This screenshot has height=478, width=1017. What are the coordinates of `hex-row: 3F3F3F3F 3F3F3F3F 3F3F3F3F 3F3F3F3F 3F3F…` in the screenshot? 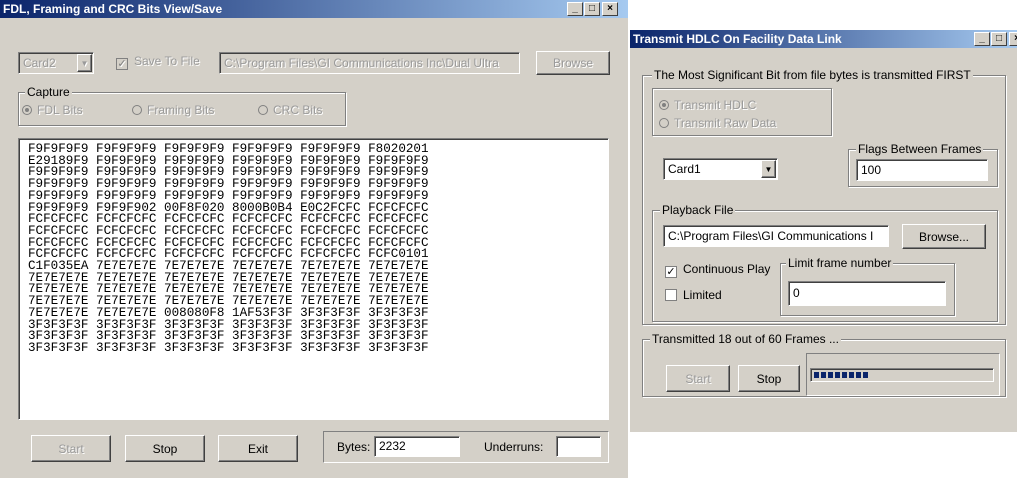 It's located at (228, 347).